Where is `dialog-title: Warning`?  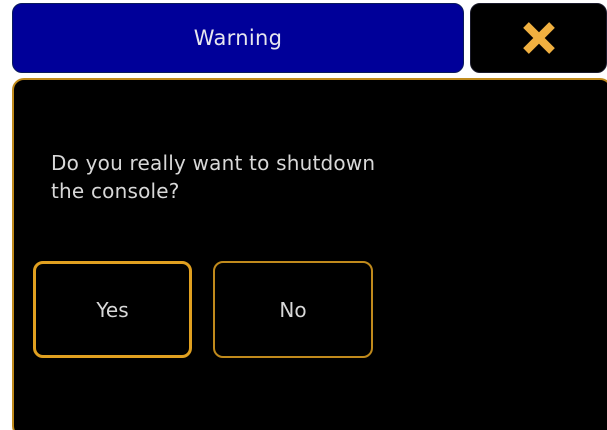
dialog-title: Warning is located at coordinates (238, 38).